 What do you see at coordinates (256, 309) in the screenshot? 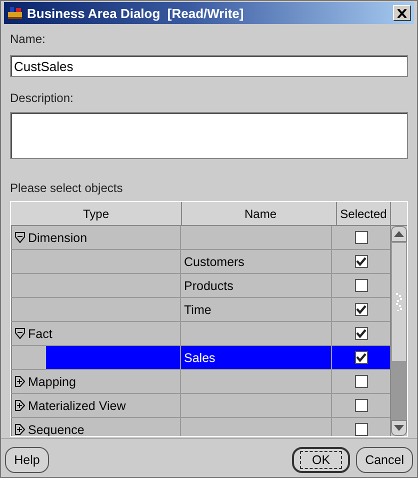
I see `table-cell: Time` at bounding box center [256, 309].